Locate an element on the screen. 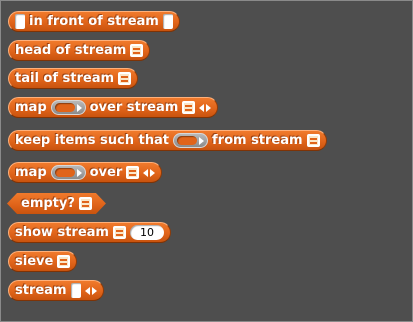 Image resolution: width=413 pixels, height=322 pixels. predicate-ring-slot is located at coordinates (190, 140).